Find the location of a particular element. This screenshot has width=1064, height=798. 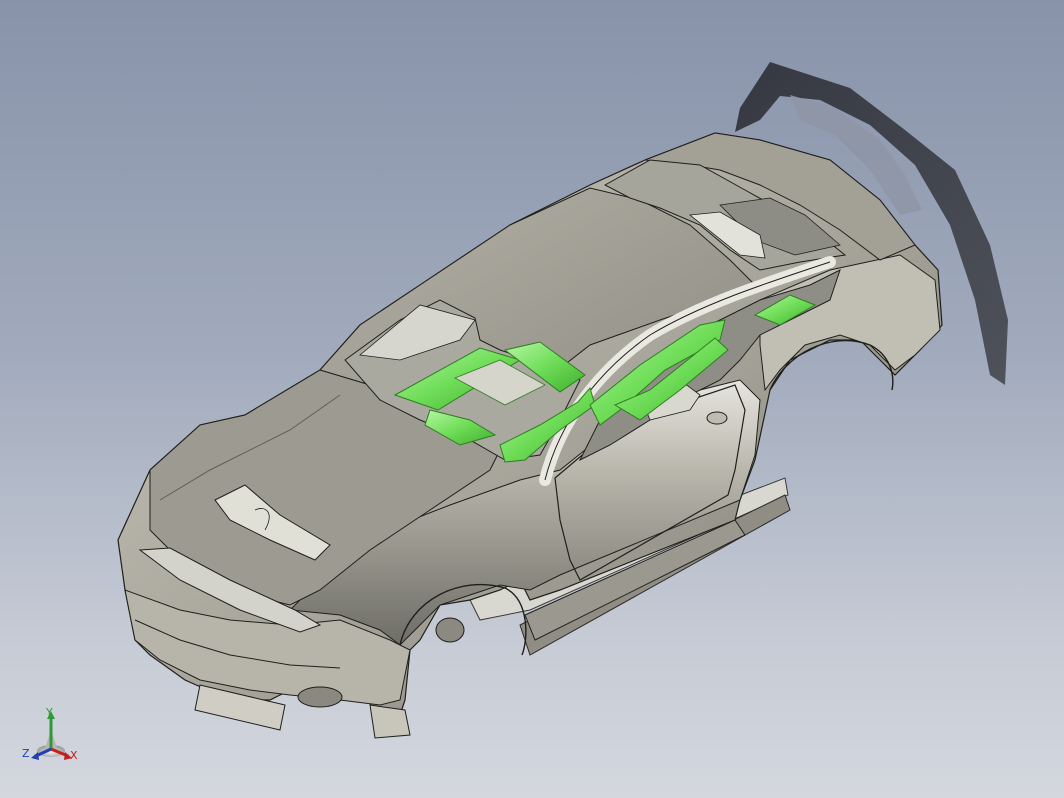

triad-z-label: Z is located at coordinates (26, 753).